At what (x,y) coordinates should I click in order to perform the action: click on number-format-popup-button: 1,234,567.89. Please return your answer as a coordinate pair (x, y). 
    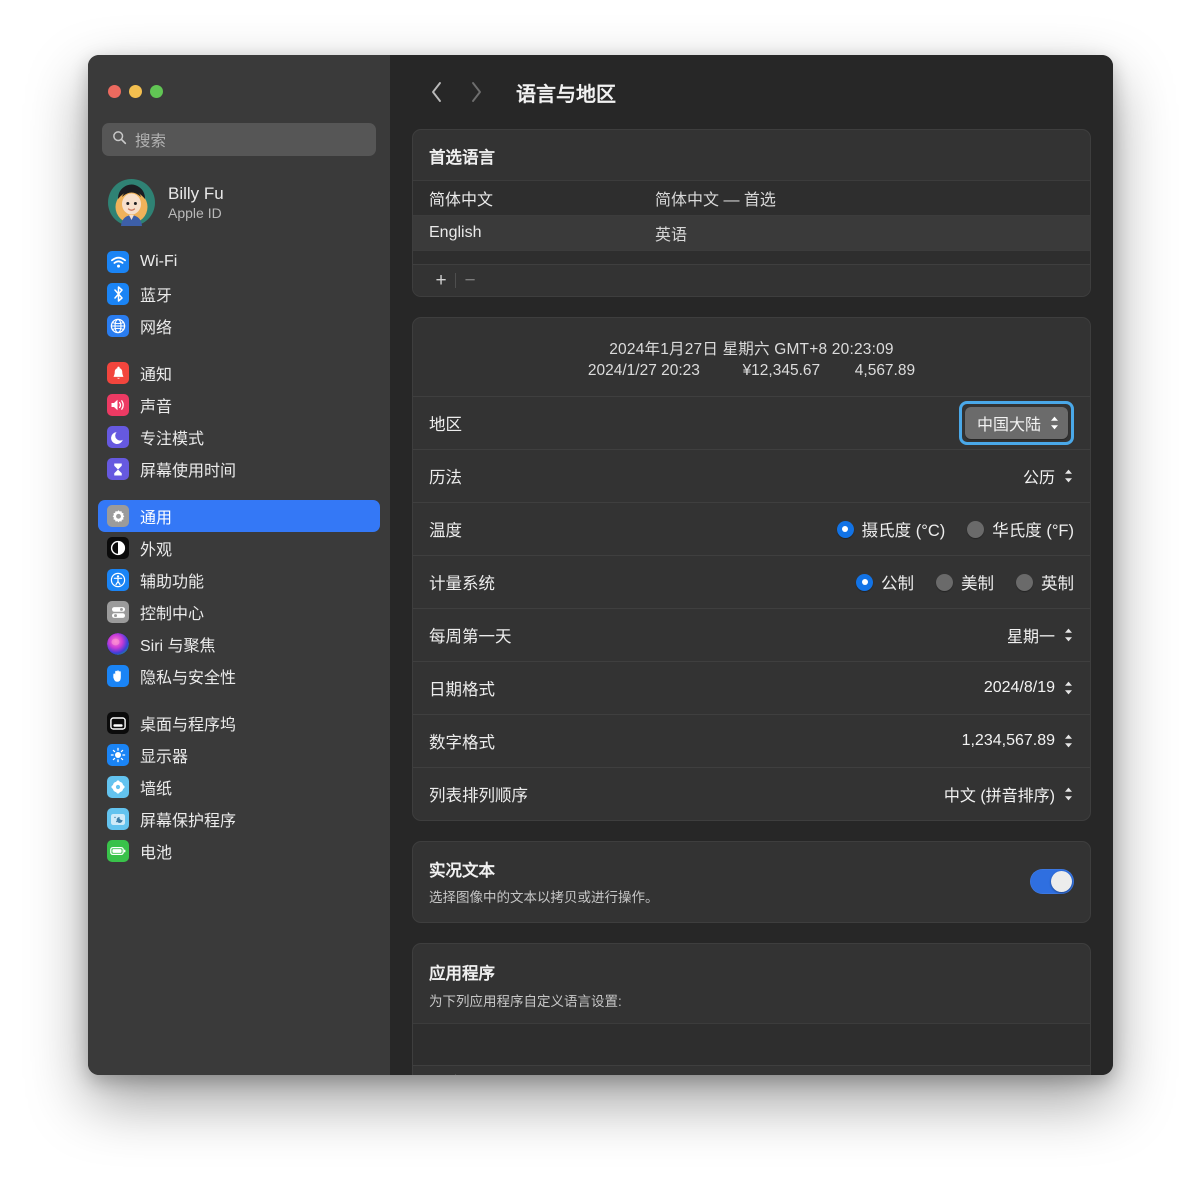
    Looking at the image, I should click on (1018, 741).